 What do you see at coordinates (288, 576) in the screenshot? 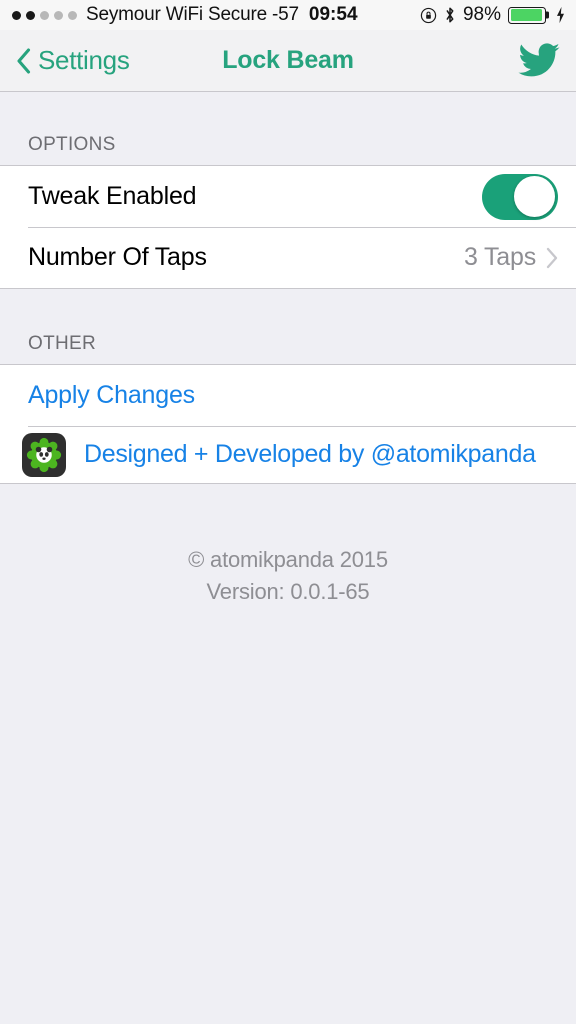
I see `table-footer: © atomikpanda 2015 Version: 0.0.1-65` at bounding box center [288, 576].